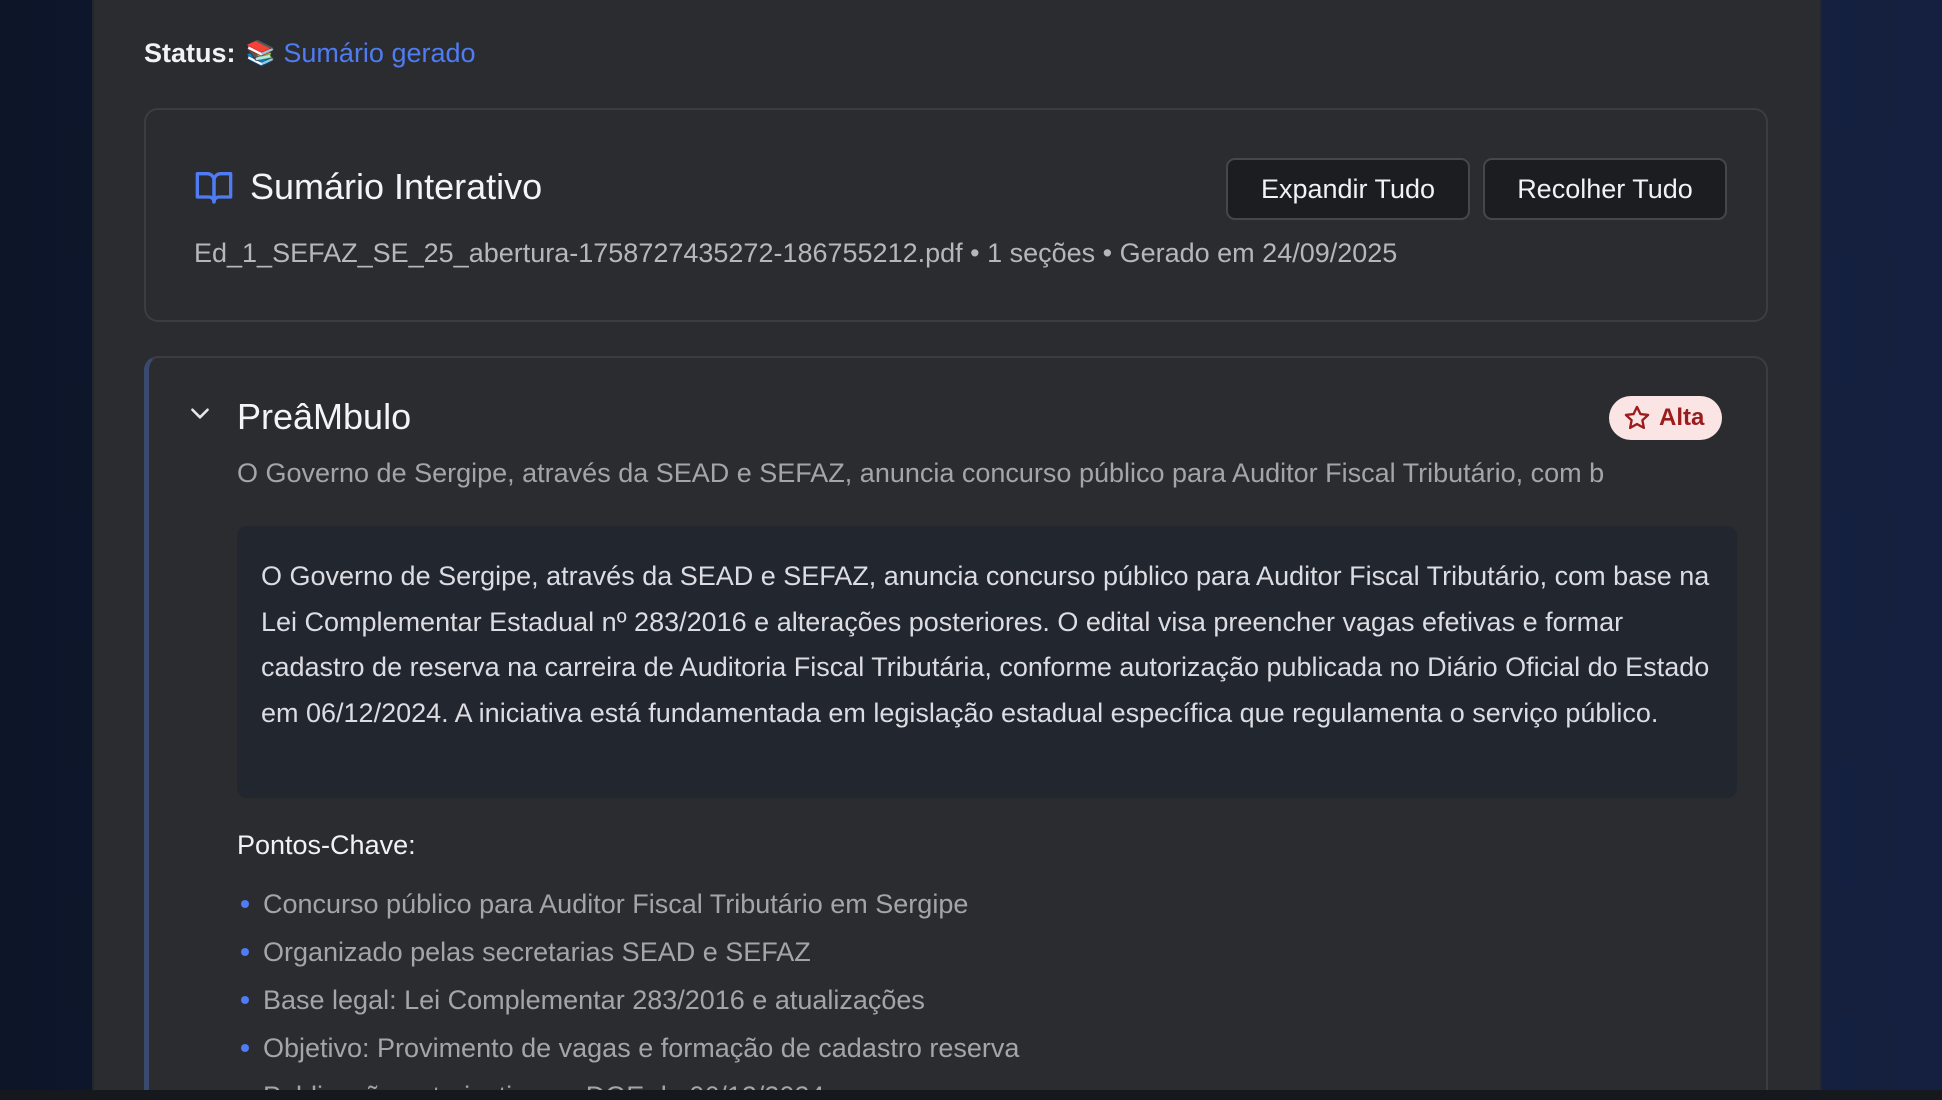  What do you see at coordinates (200, 415) in the screenshot?
I see `chevron-down-icon` at bounding box center [200, 415].